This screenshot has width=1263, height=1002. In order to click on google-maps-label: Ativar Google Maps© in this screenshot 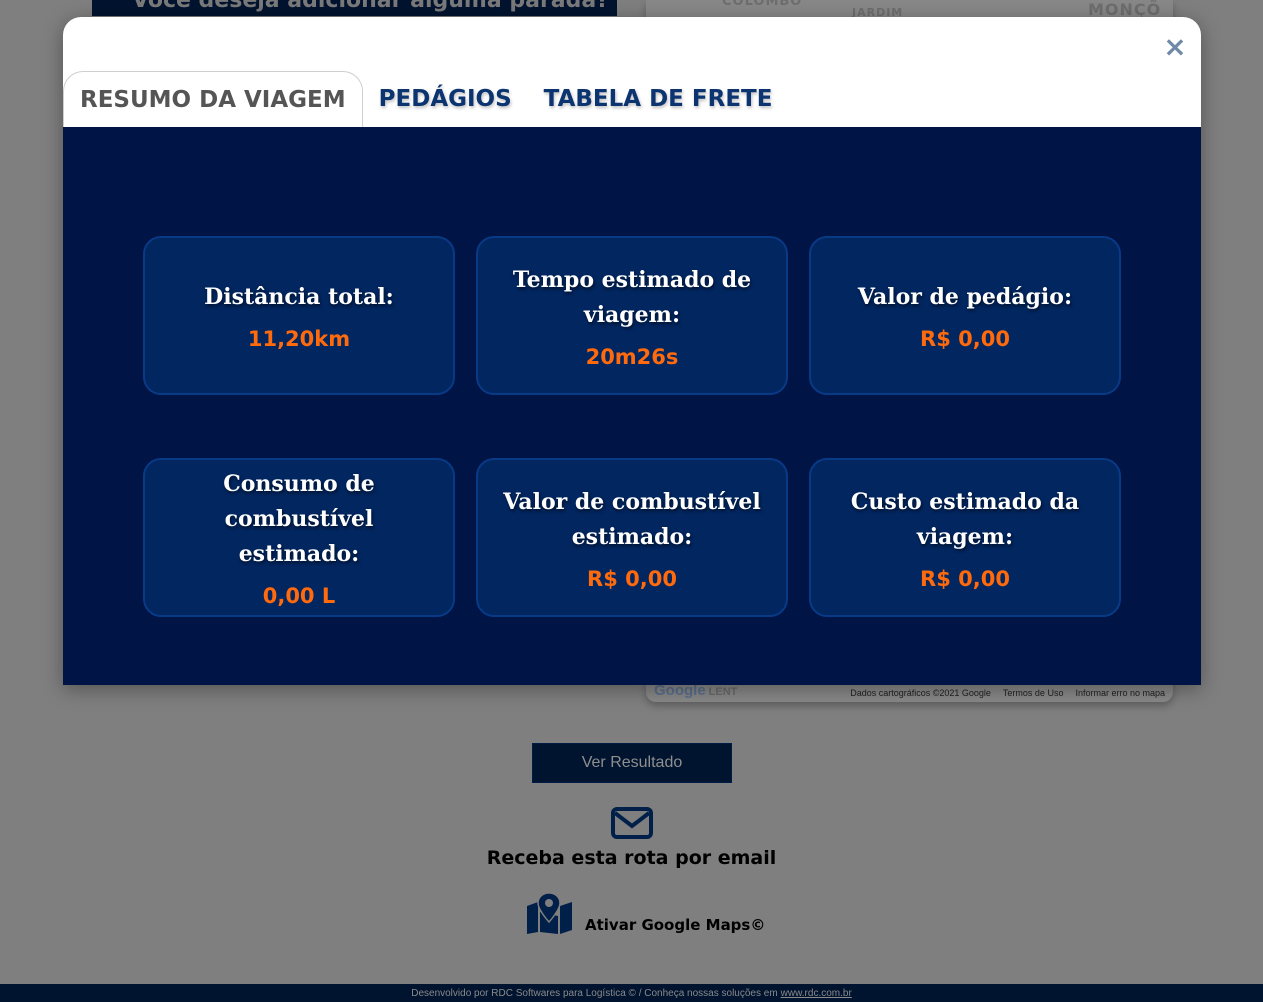, I will do `click(675, 925)`.